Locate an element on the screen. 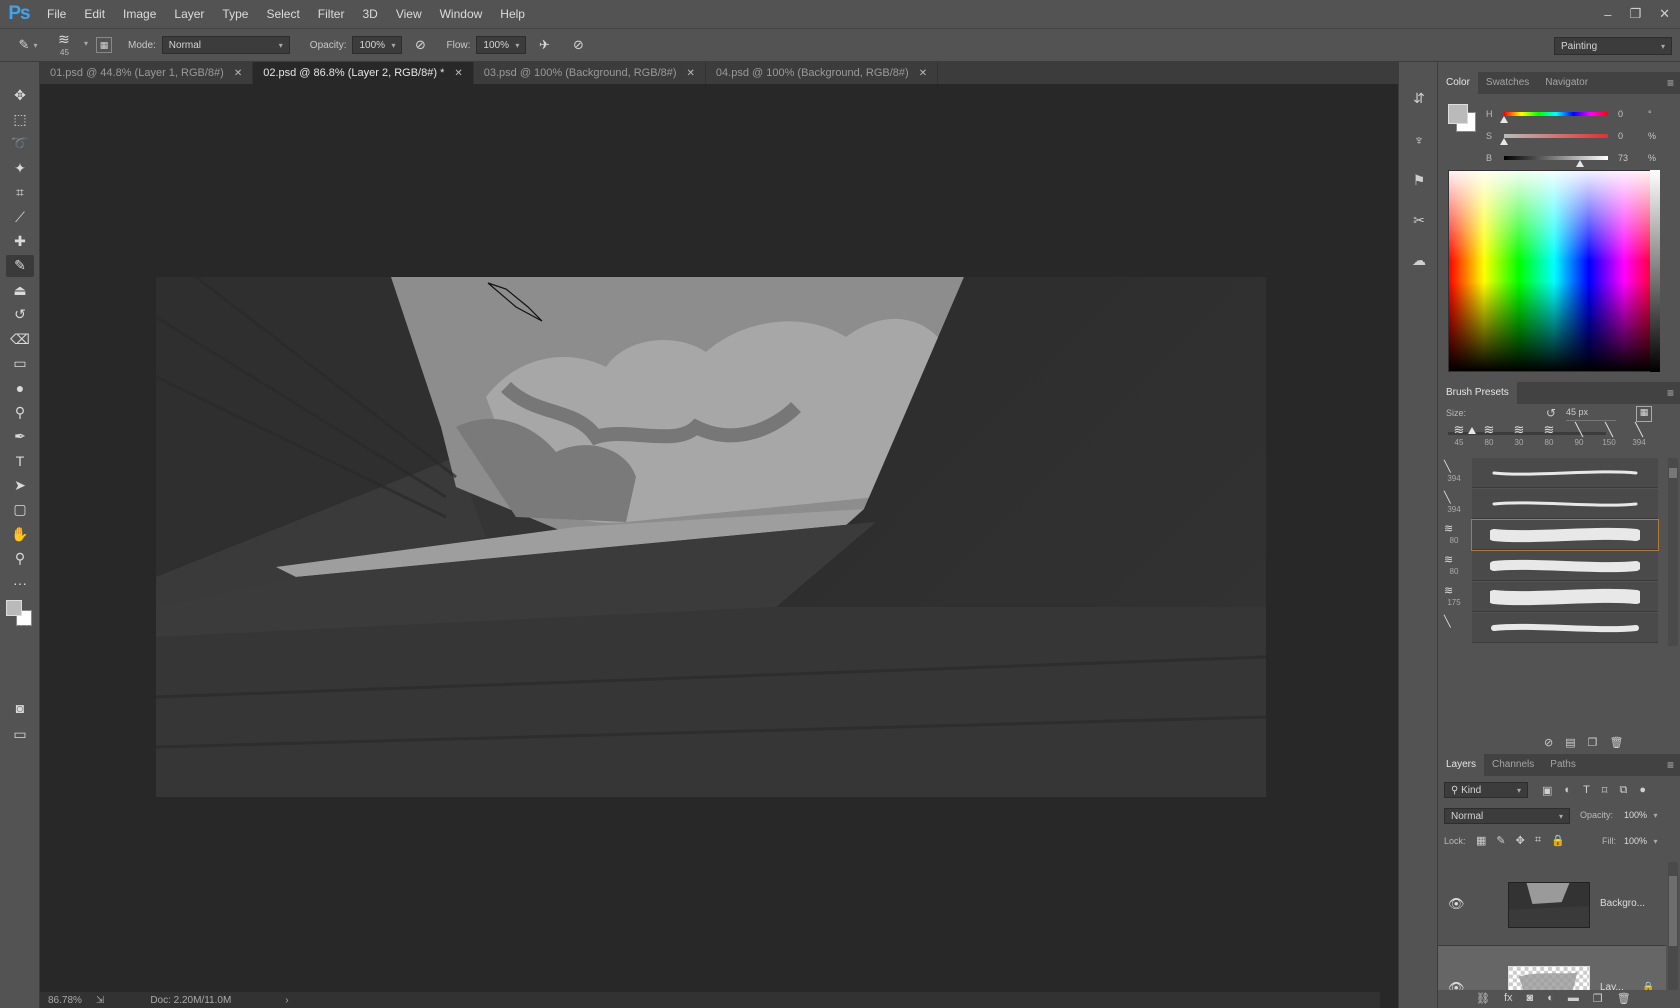 The image size is (1680, 1008). filter-pixel-icon: ▣ is located at coordinates (1547, 790).